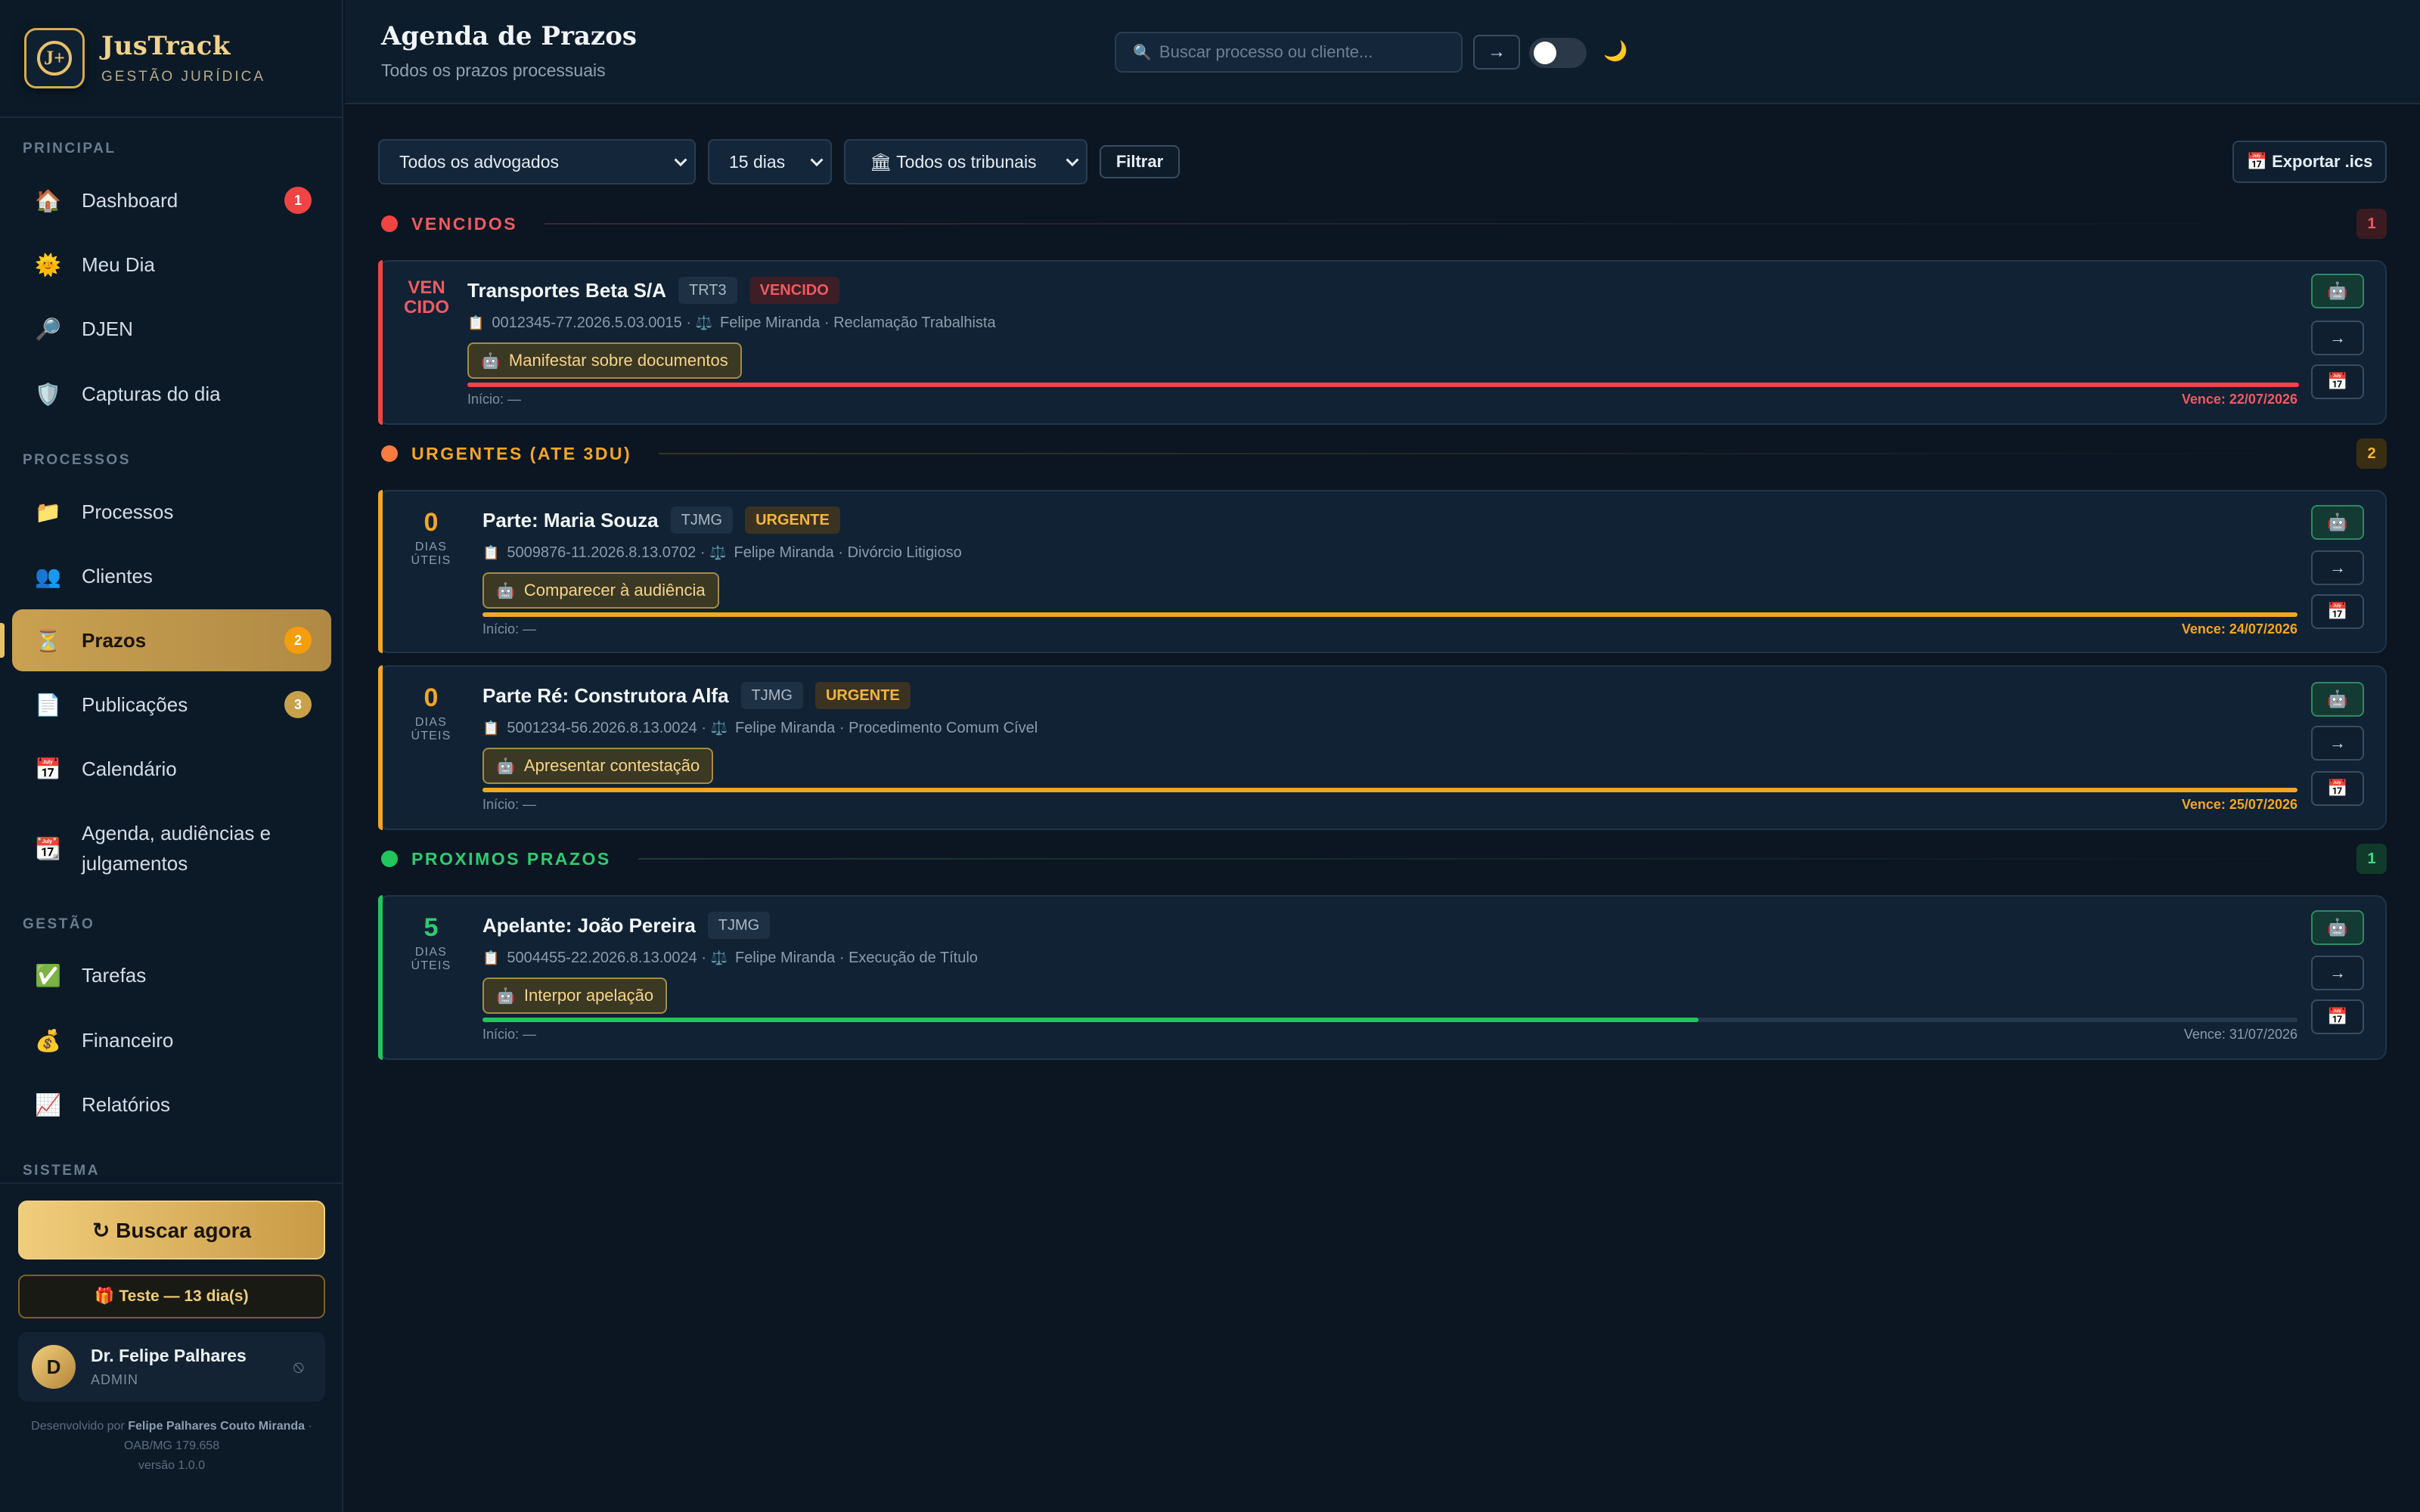 The height and width of the screenshot is (1512, 2420). Describe the element at coordinates (130, 200) in the screenshot. I see `sidebar-item-label: Dashboard` at that location.